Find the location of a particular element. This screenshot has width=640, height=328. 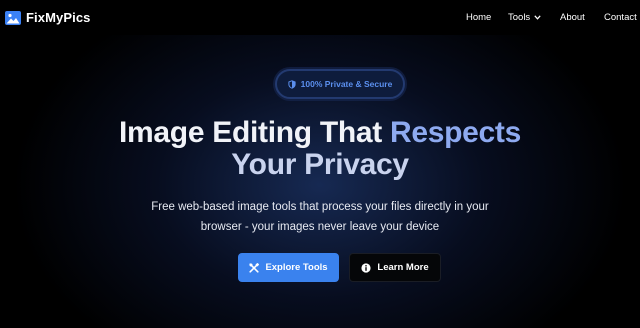

nav-tools-label: Tools is located at coordinates (519, 17).